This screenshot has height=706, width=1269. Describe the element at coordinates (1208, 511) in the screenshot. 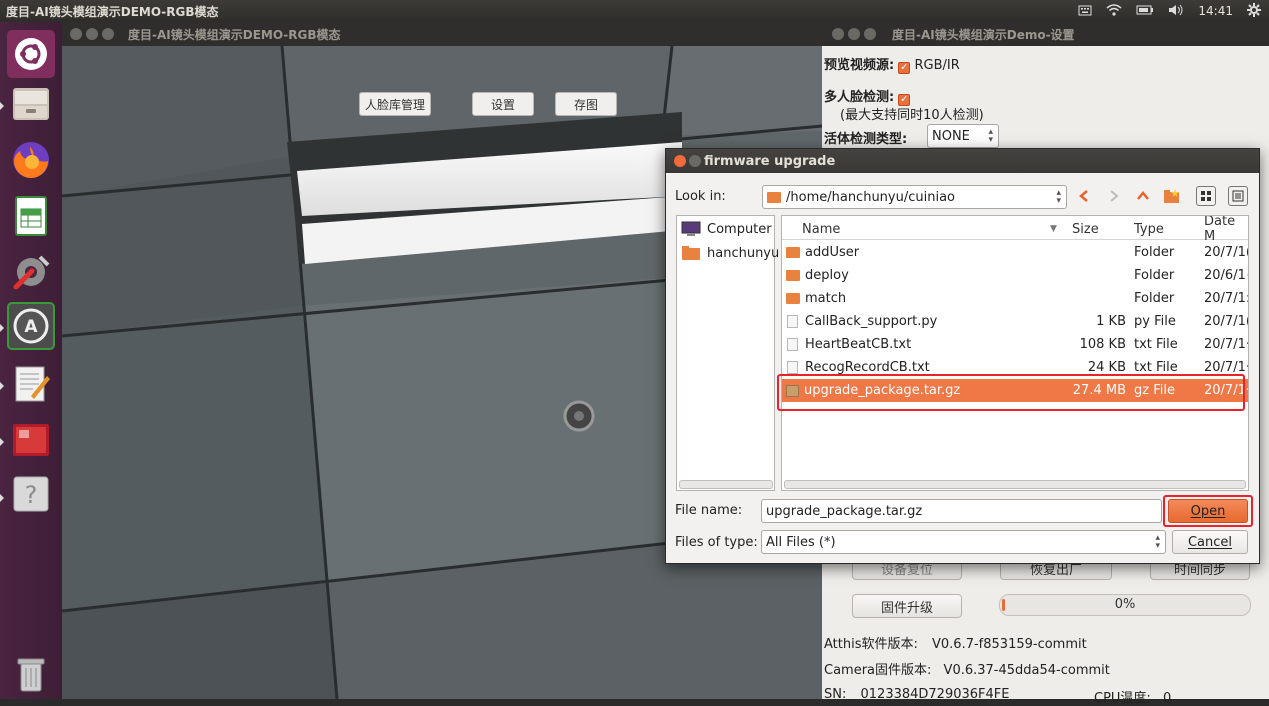

I see `open-button-highlight-box` at that location.